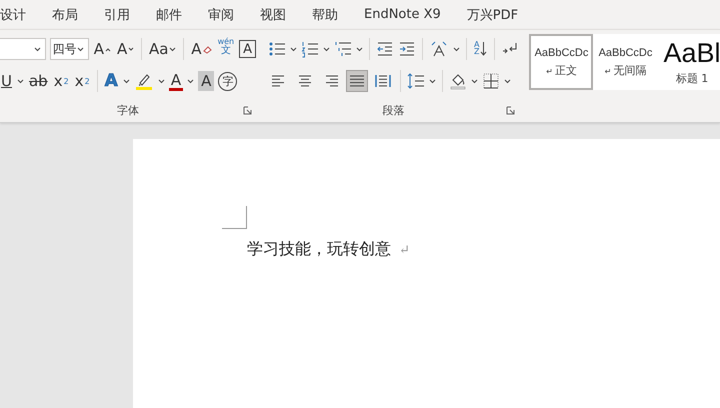 The width and height of the screenshot is (720, 408). I want to click on paint-bucket-icon, so click(458, 81).